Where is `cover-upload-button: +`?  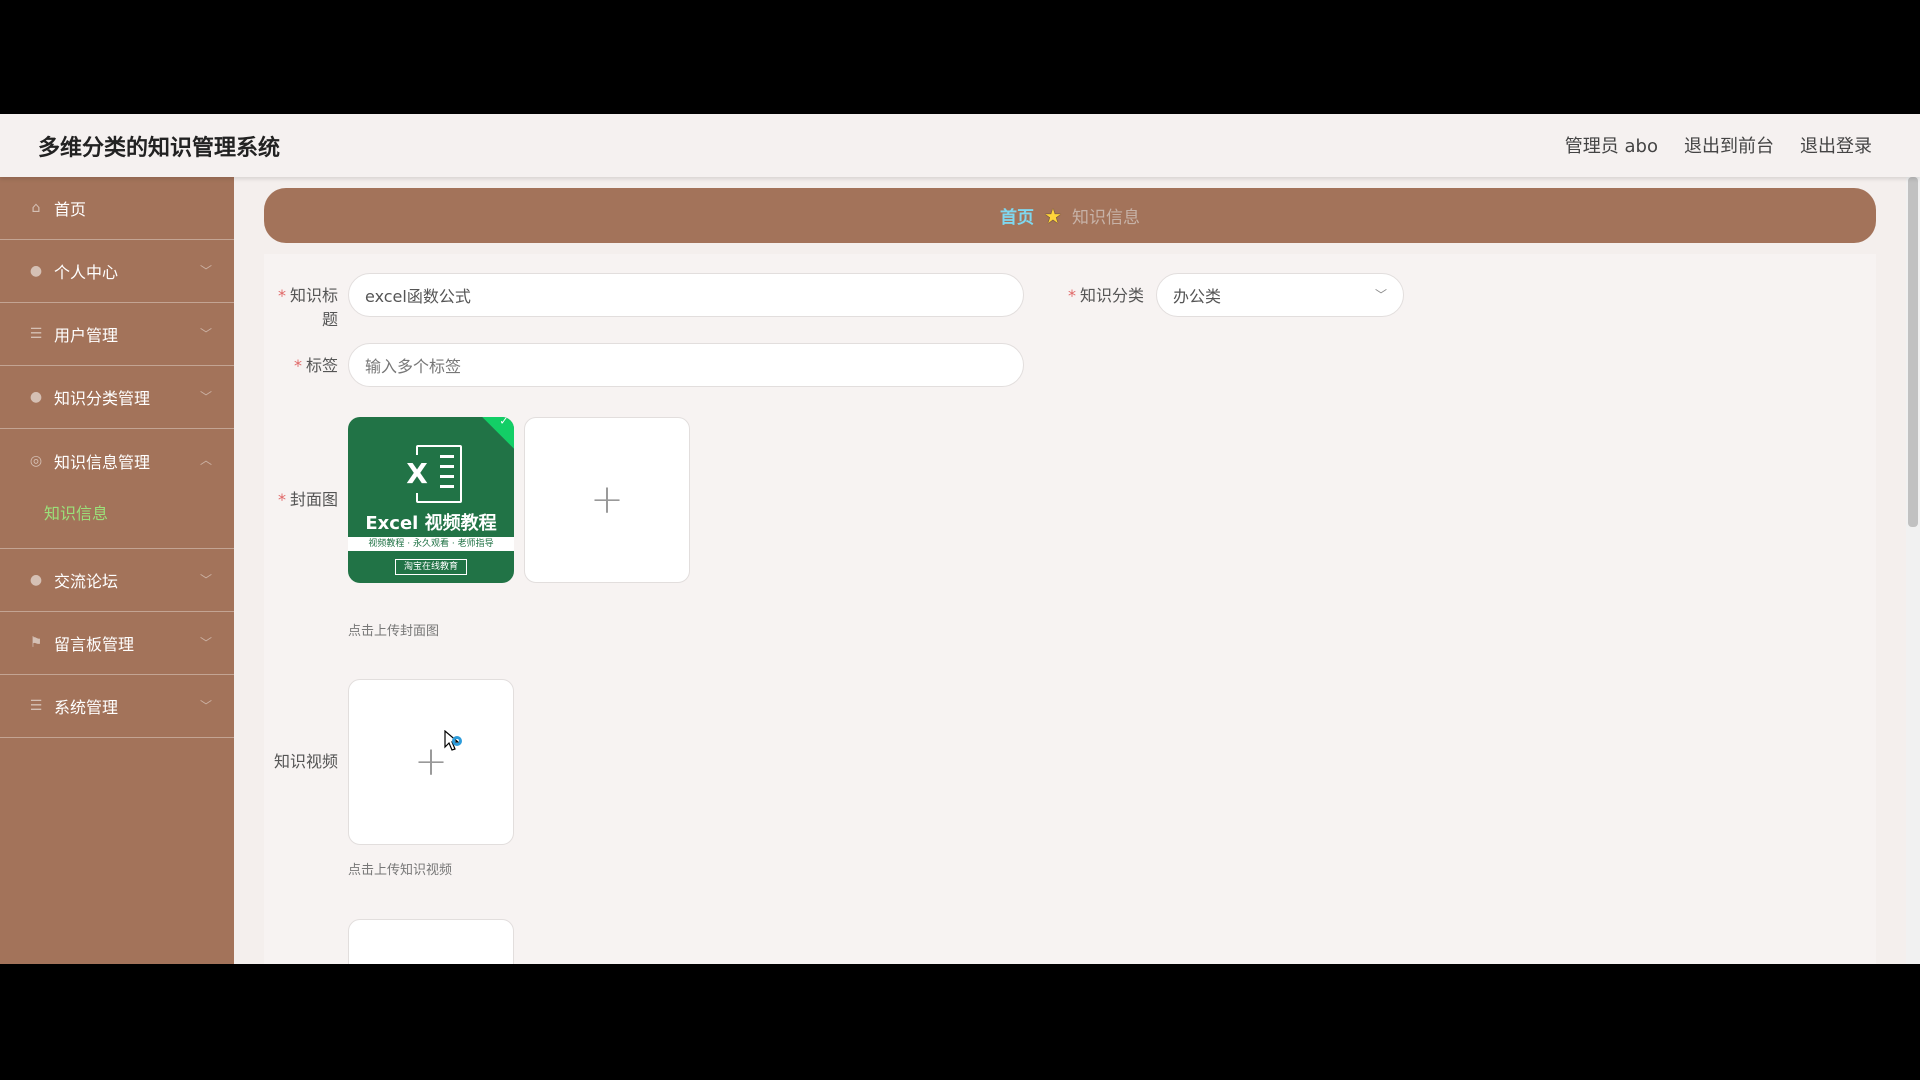 cover-upload-button: + is located at coordinates (607, 500).